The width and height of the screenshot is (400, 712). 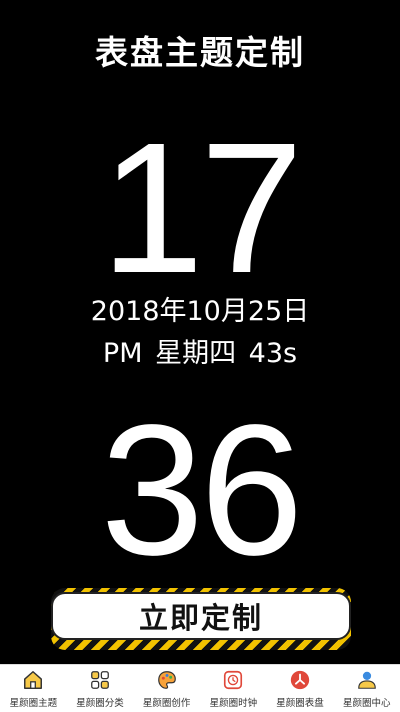 What do you see at coordinates (100, 703) in the screenshot?
I see `tab-label: 星颜圈分类` at bounding box center [100, 703].